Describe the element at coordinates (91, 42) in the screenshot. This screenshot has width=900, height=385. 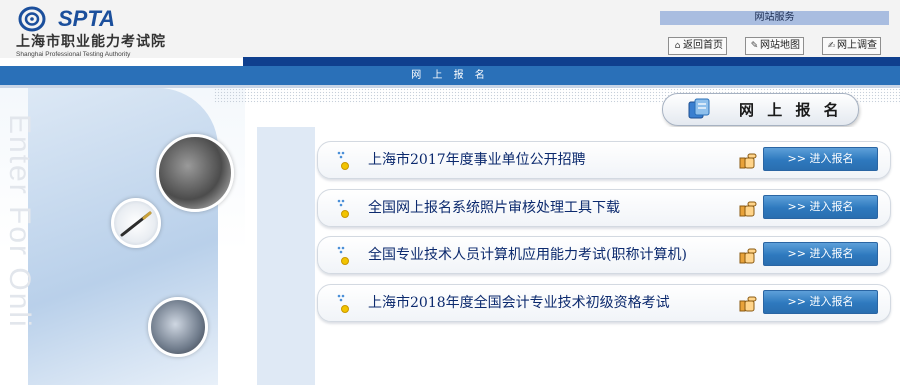
I see `logo-chinese-name: 上海市职业能力考试院` at that location.